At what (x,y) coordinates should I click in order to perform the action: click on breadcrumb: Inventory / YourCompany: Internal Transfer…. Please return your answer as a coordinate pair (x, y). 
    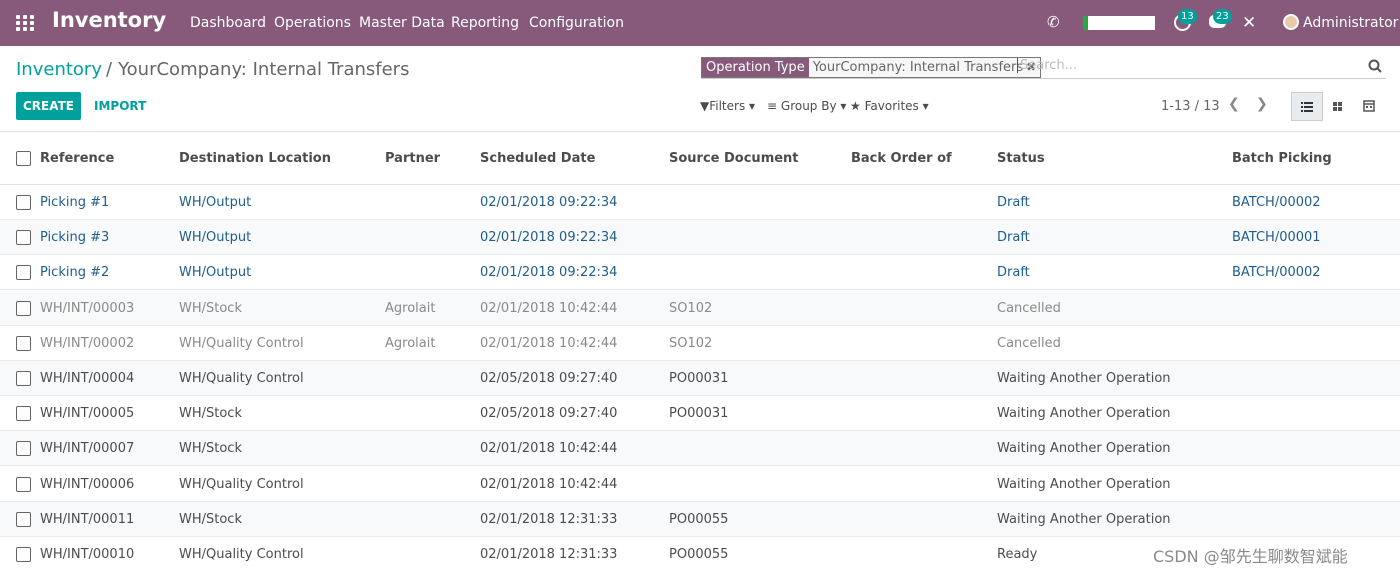
    Looking at the image, I should click on (212, 69).